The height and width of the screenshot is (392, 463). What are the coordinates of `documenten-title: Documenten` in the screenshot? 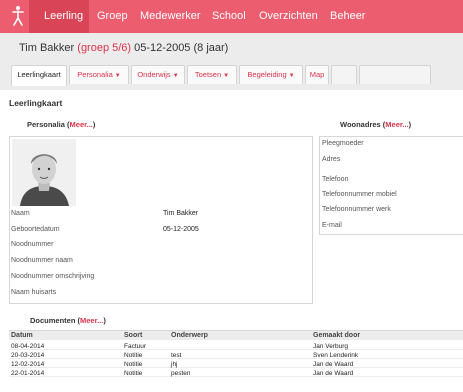 It's located at (53, 320).